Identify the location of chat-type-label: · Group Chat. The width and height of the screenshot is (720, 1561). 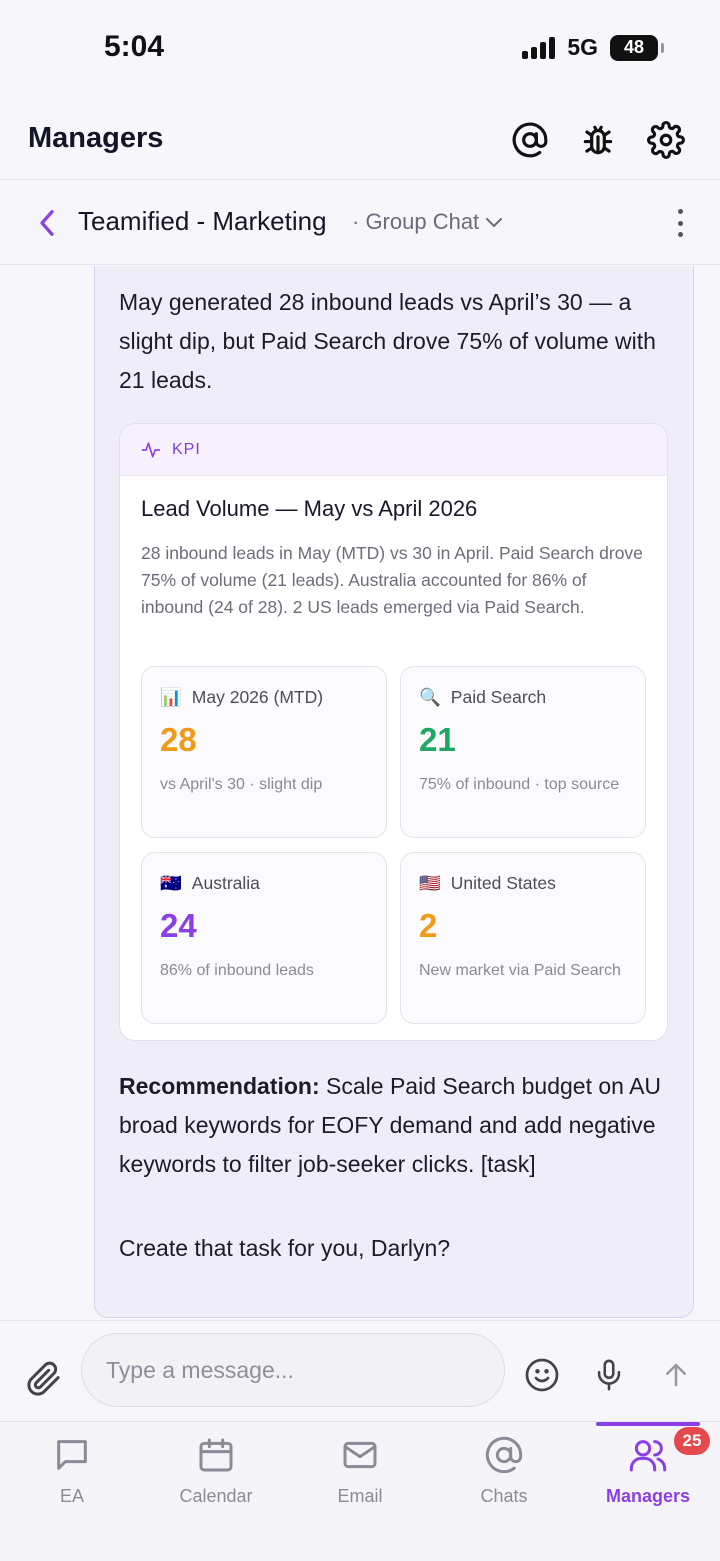
(416, 221).